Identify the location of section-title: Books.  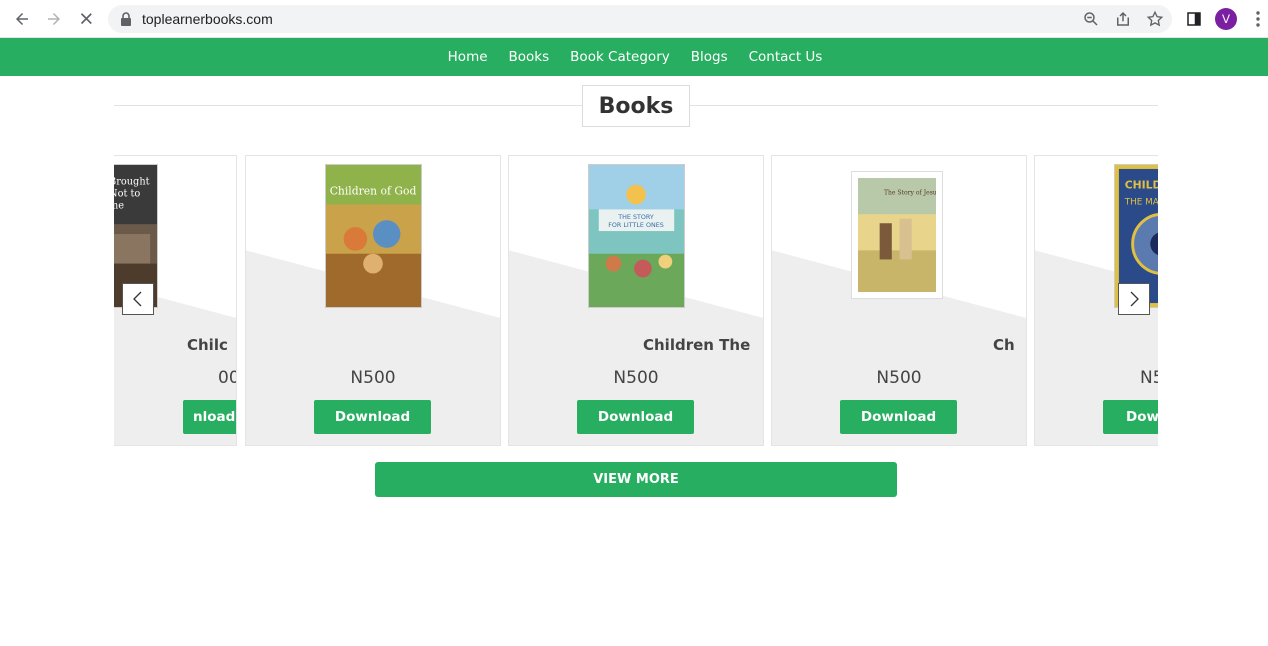
(636, 106).